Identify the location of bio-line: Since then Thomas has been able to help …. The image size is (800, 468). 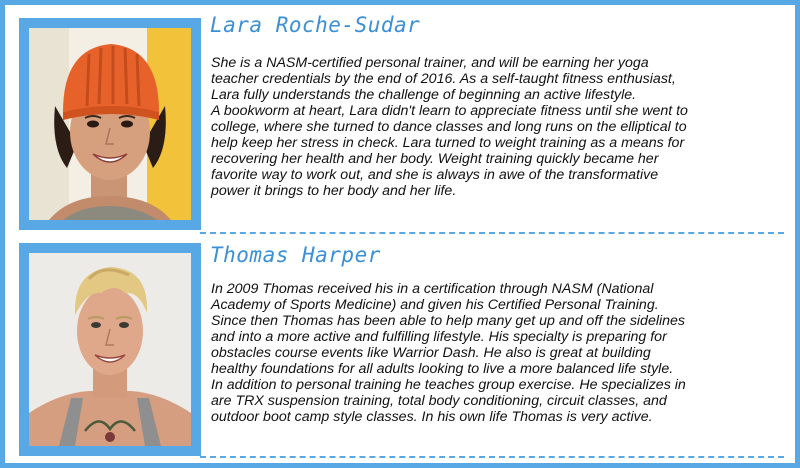
(448, 321).